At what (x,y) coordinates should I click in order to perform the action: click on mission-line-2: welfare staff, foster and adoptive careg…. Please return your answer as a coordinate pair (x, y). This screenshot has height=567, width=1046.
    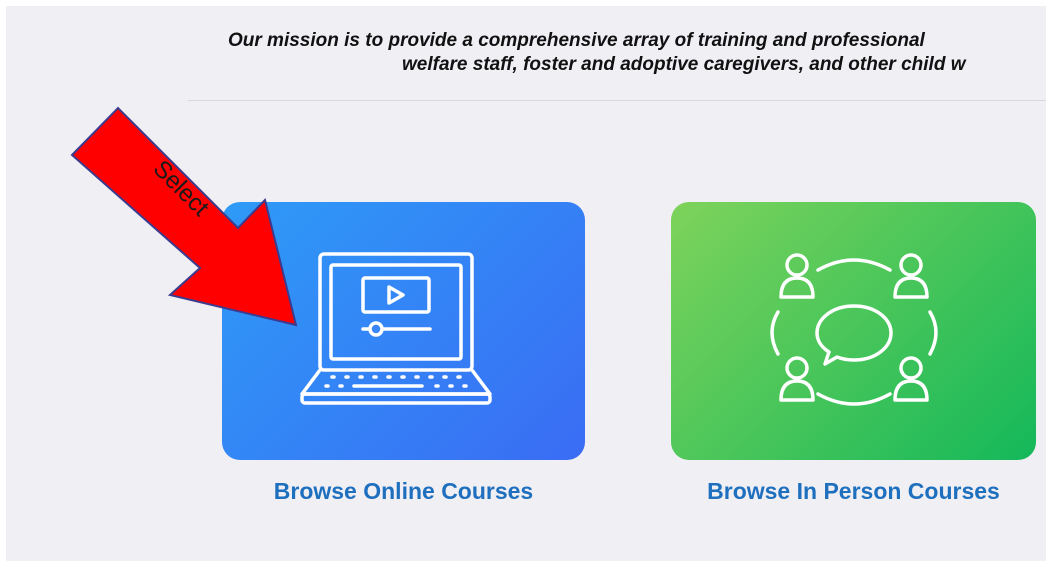
    Looking at the image, I should click on (684, 64).